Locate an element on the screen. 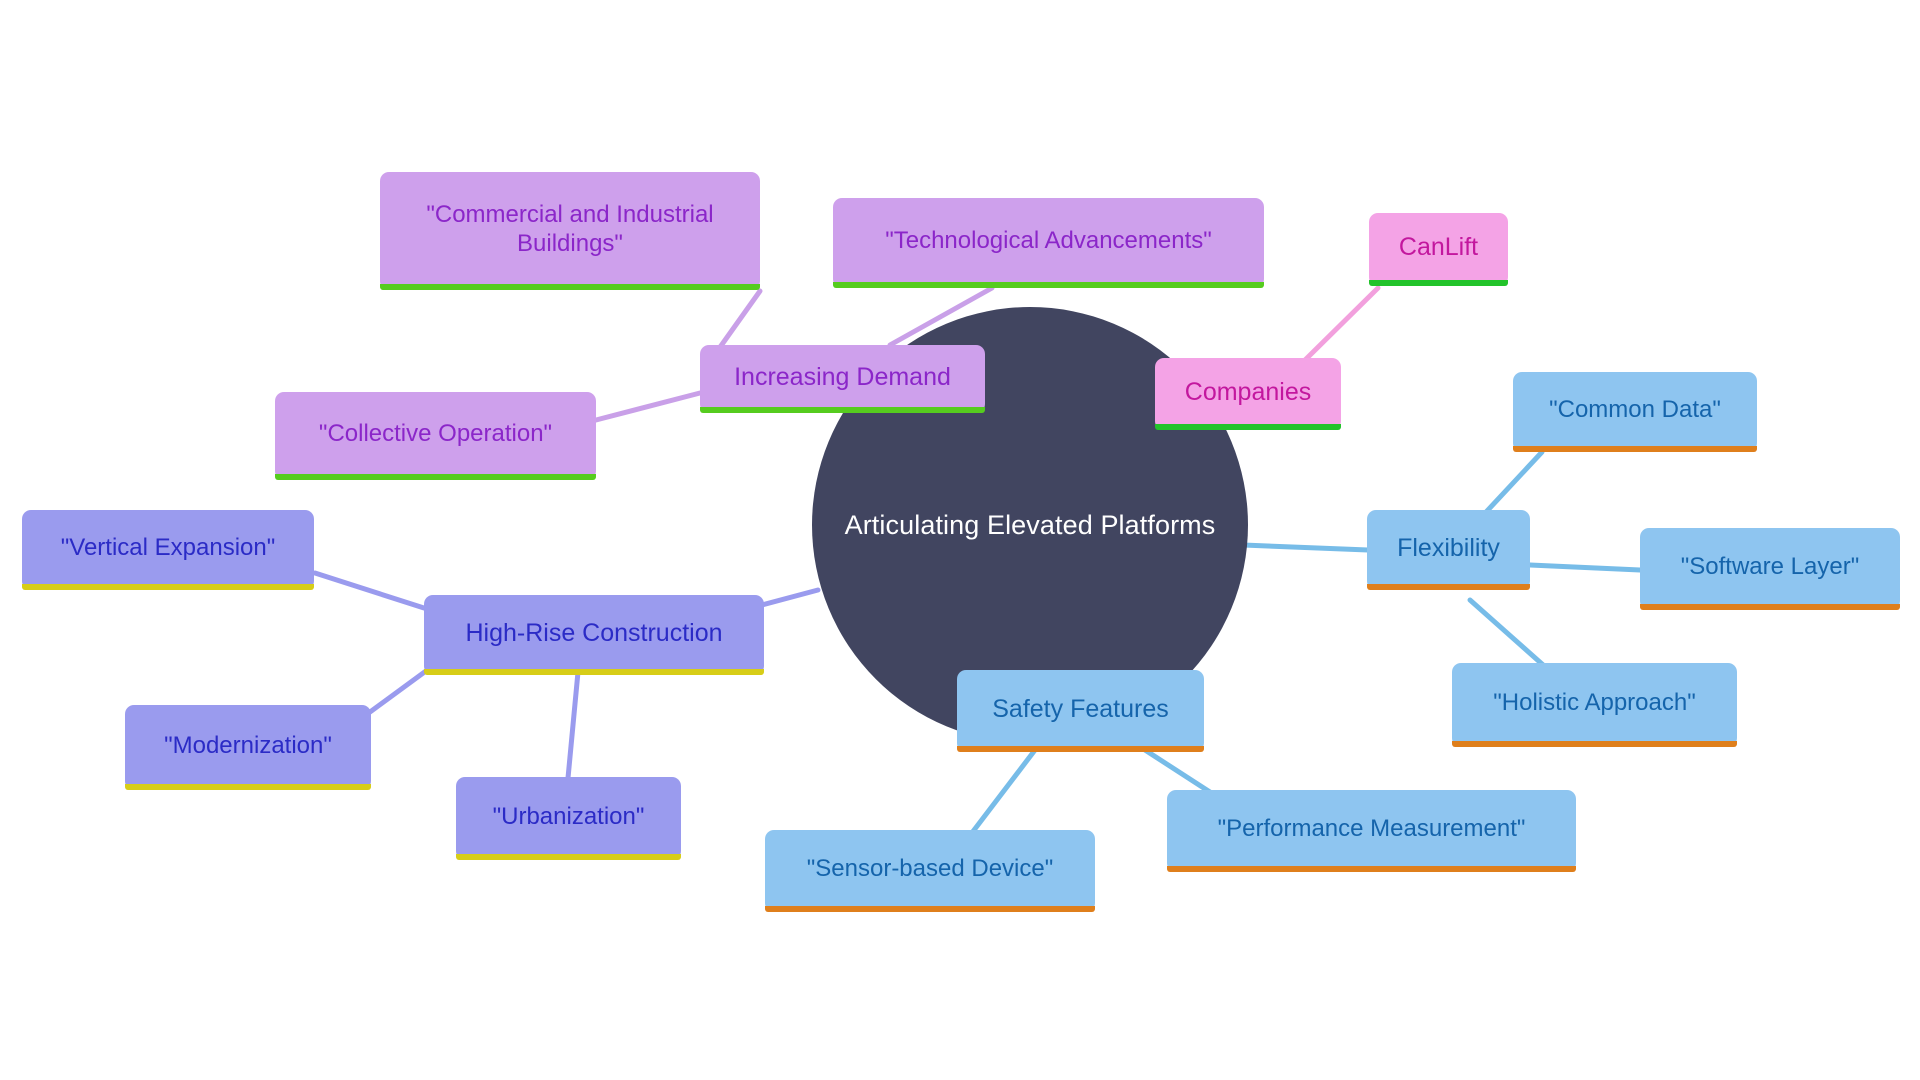  node-flexibility: Flexibility is located at coordinates (1448, 550).